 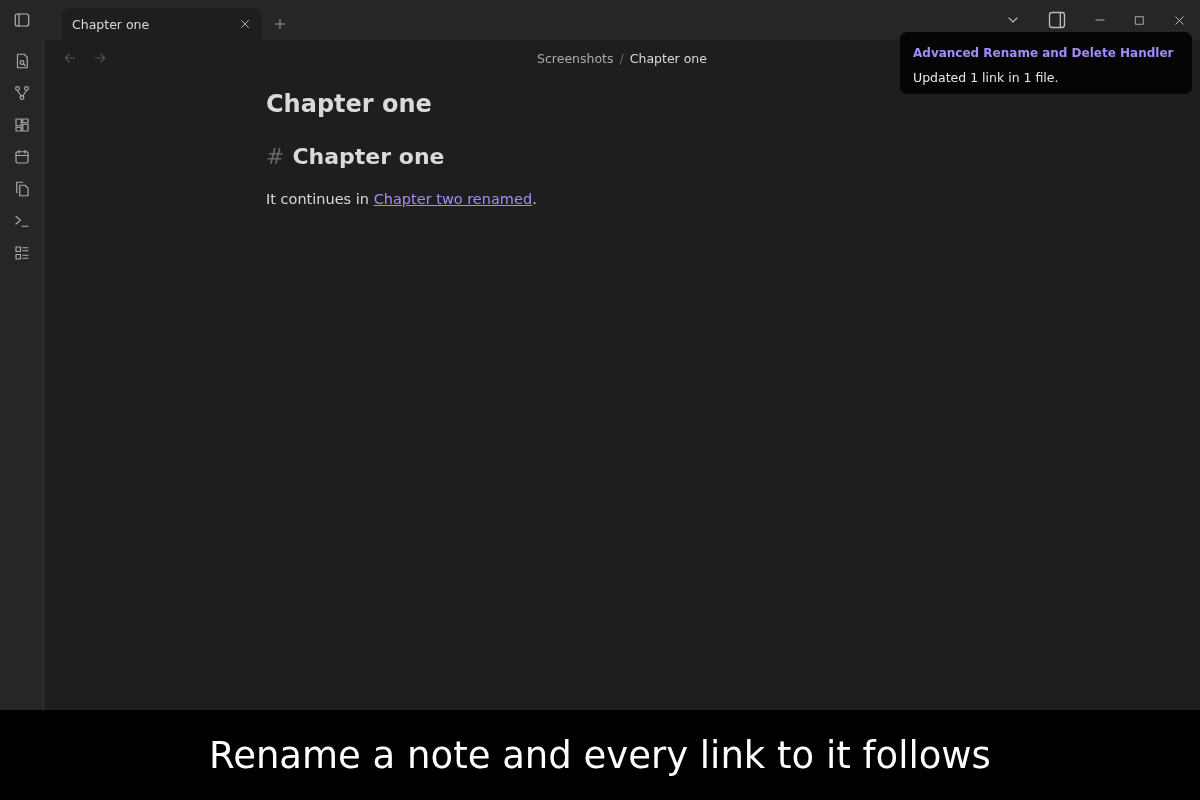 I want to click on sidebar-toggle-icon, so click(x=22, y=20).